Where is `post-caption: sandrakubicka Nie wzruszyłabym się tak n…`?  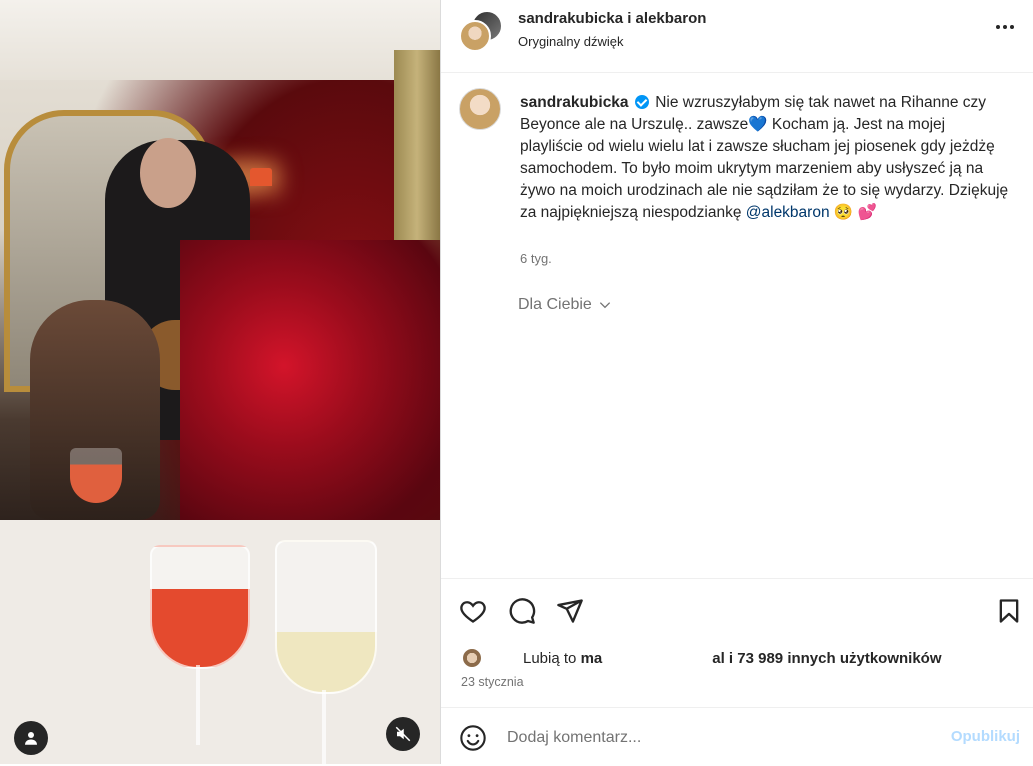
post-caption: sandrakubicka Nie wzruszyłabym się tak n… is located at coordinates (765, 158).